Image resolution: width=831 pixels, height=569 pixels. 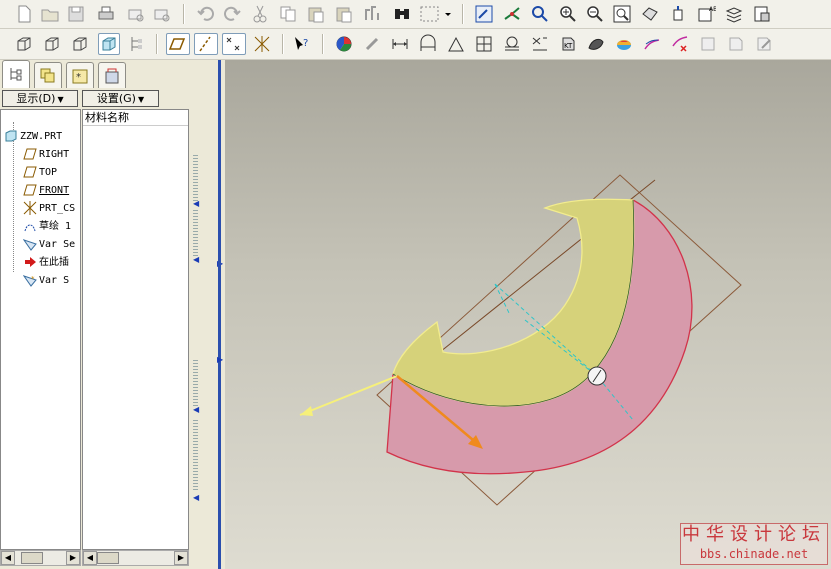 I want to click on spin-center-icon, so click(x=512, y=14).